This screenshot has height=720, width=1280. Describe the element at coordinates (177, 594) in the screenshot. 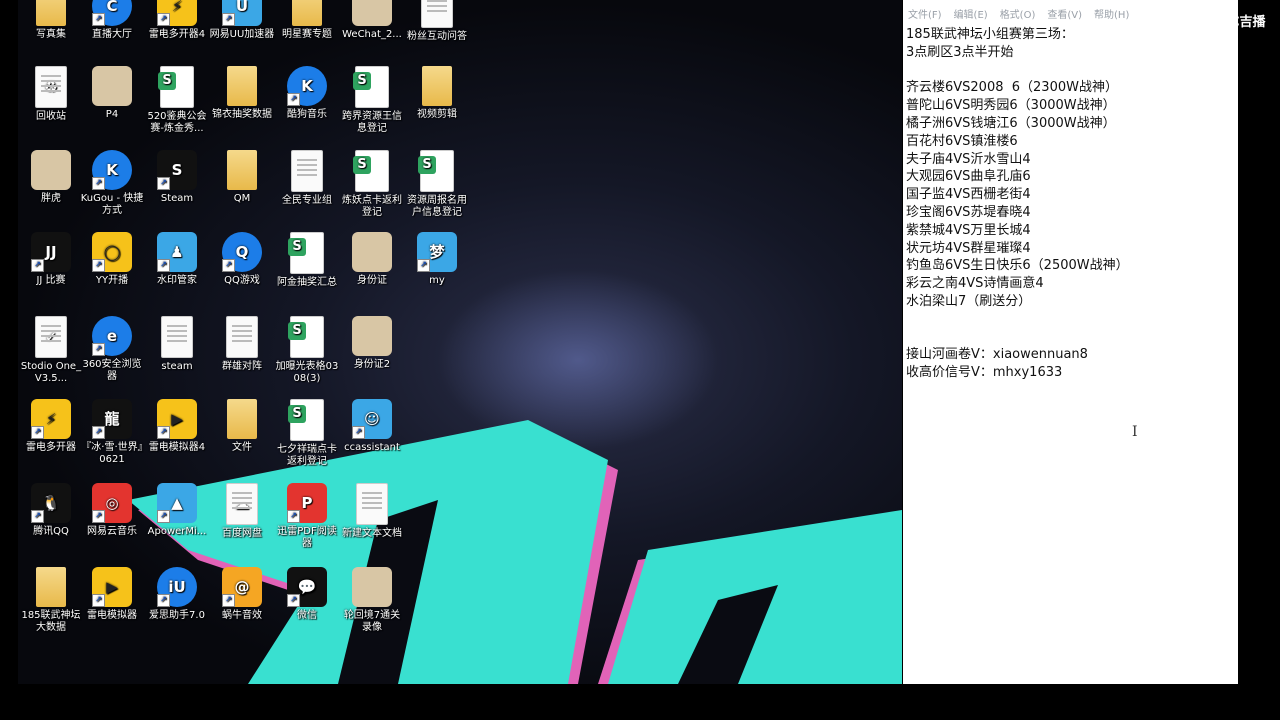

I see `desktop-icon: iU ↗ 爱思助手7.0` at that location.